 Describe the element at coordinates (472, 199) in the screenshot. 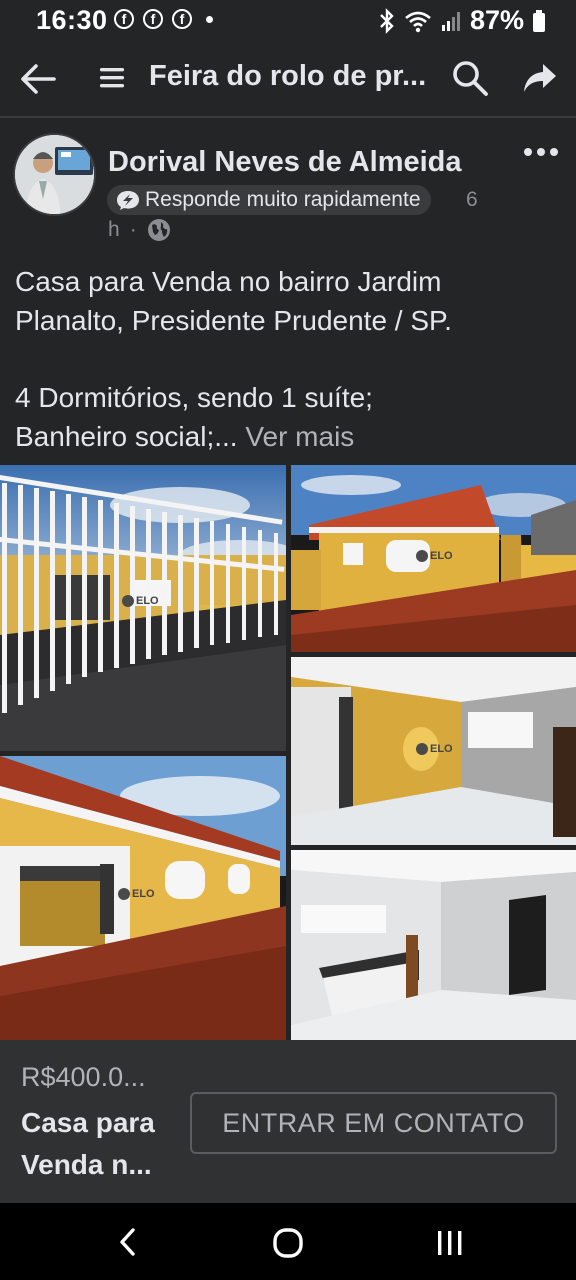

I see `badge-count: 6` at that location.